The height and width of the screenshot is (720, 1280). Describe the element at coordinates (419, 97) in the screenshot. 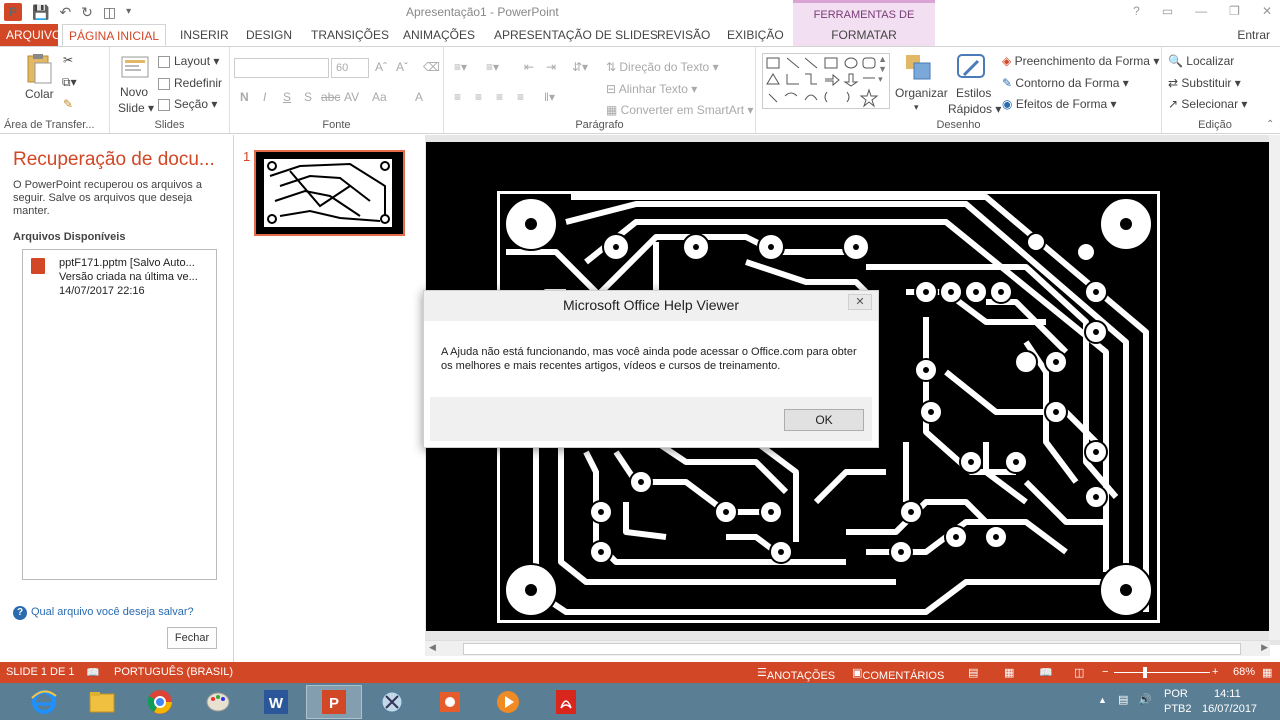

I see `font-color-button: A` at that location.